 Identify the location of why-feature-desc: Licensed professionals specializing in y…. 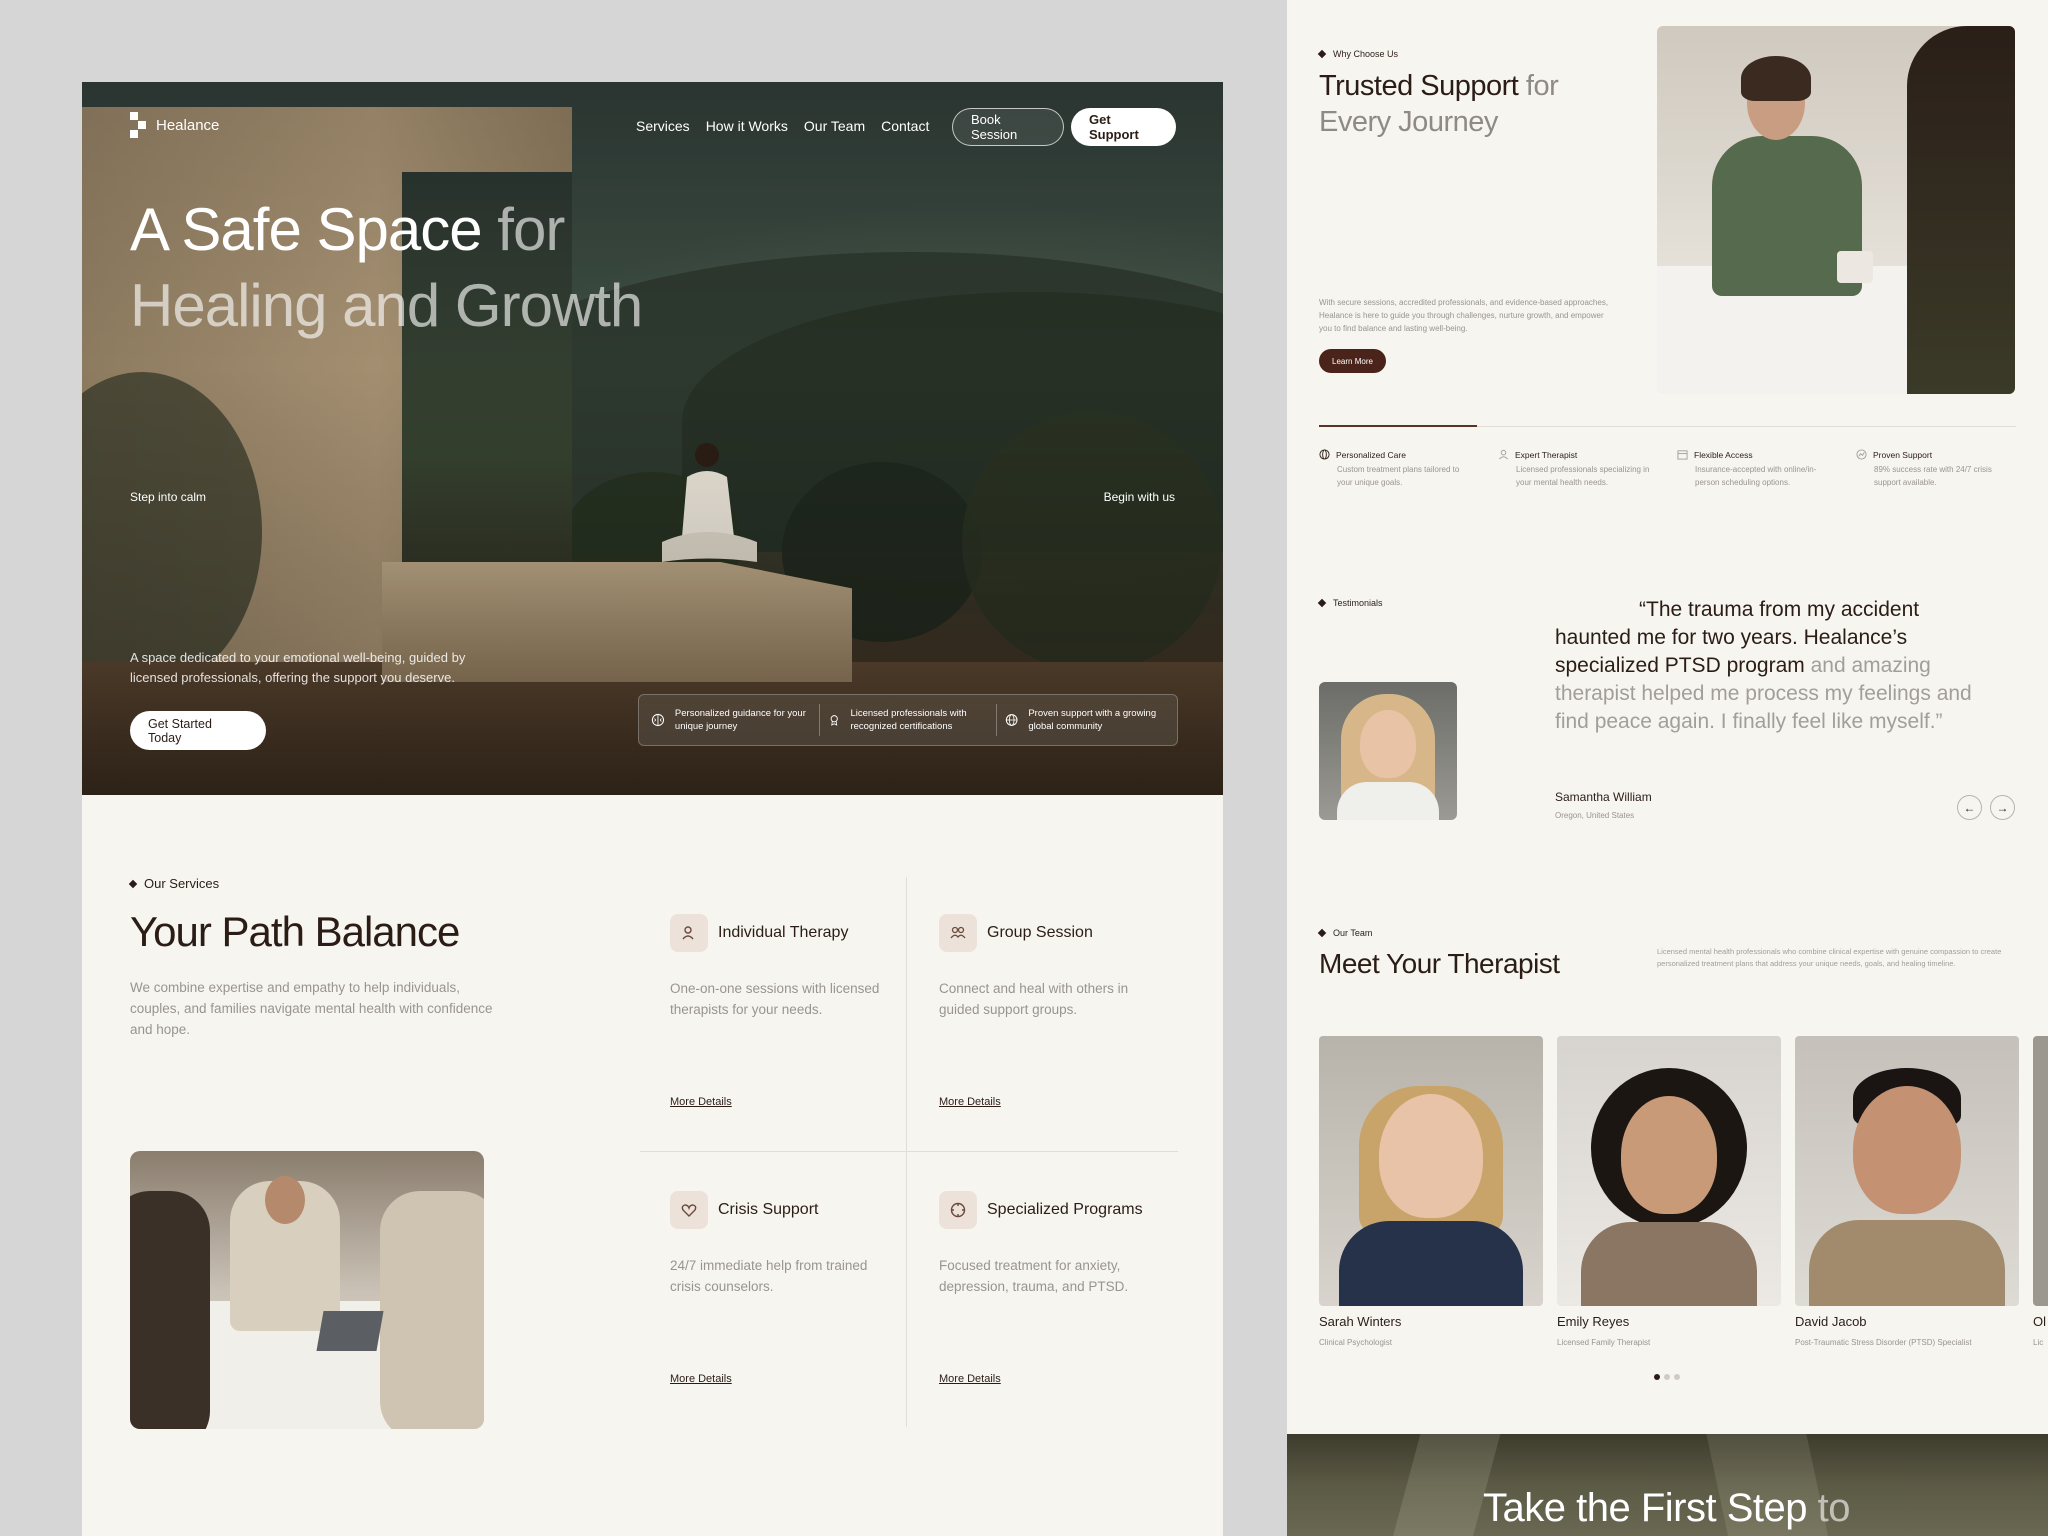
(1583, 476).